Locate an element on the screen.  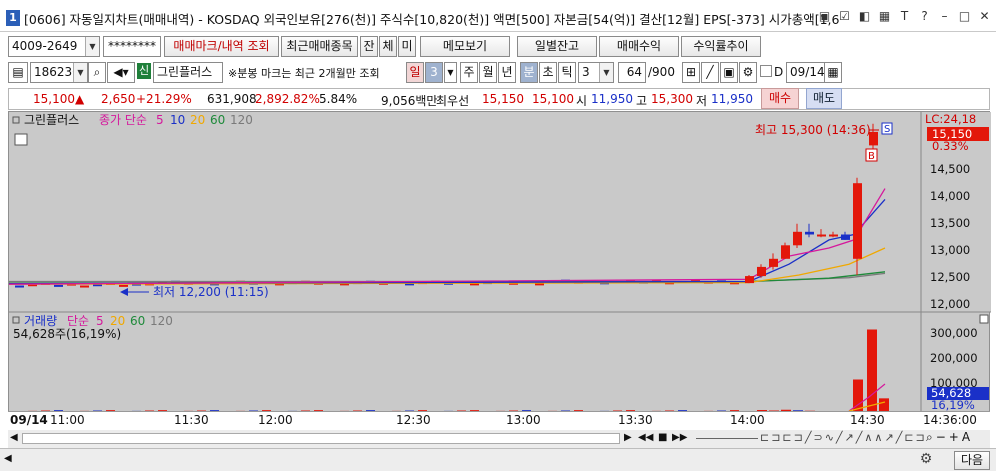
stock-name-field: 그린플러스 is located at coordinates (188, 72).